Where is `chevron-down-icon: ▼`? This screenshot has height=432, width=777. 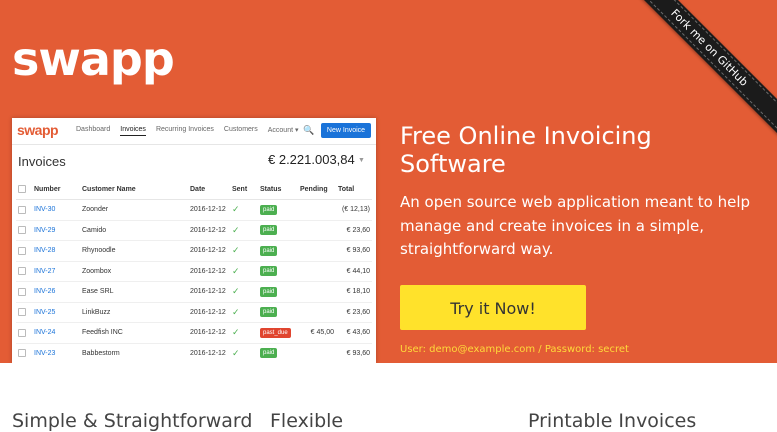 chevron-down-icon: ▼ is located at coordinates (361, 160).